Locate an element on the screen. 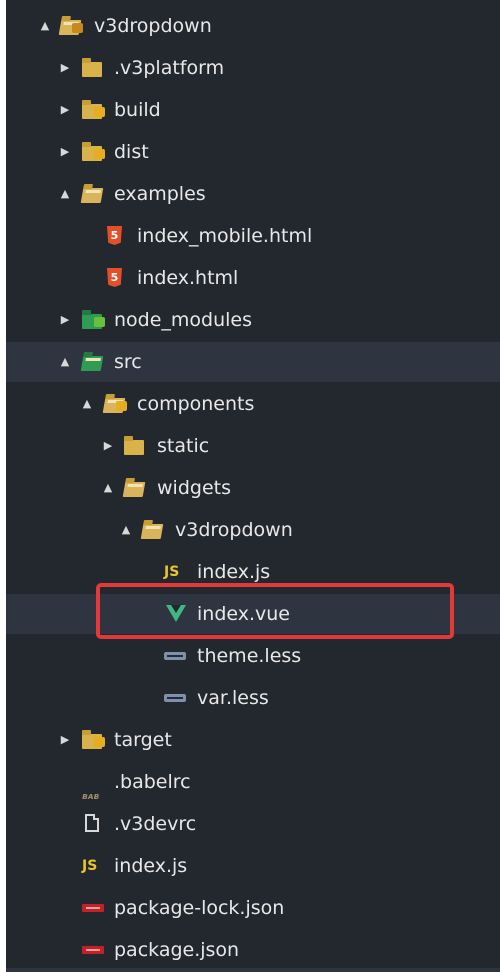 This screenshot has height=972, width=500. tree-item-label: index.js is located at coordinates (151, 866).